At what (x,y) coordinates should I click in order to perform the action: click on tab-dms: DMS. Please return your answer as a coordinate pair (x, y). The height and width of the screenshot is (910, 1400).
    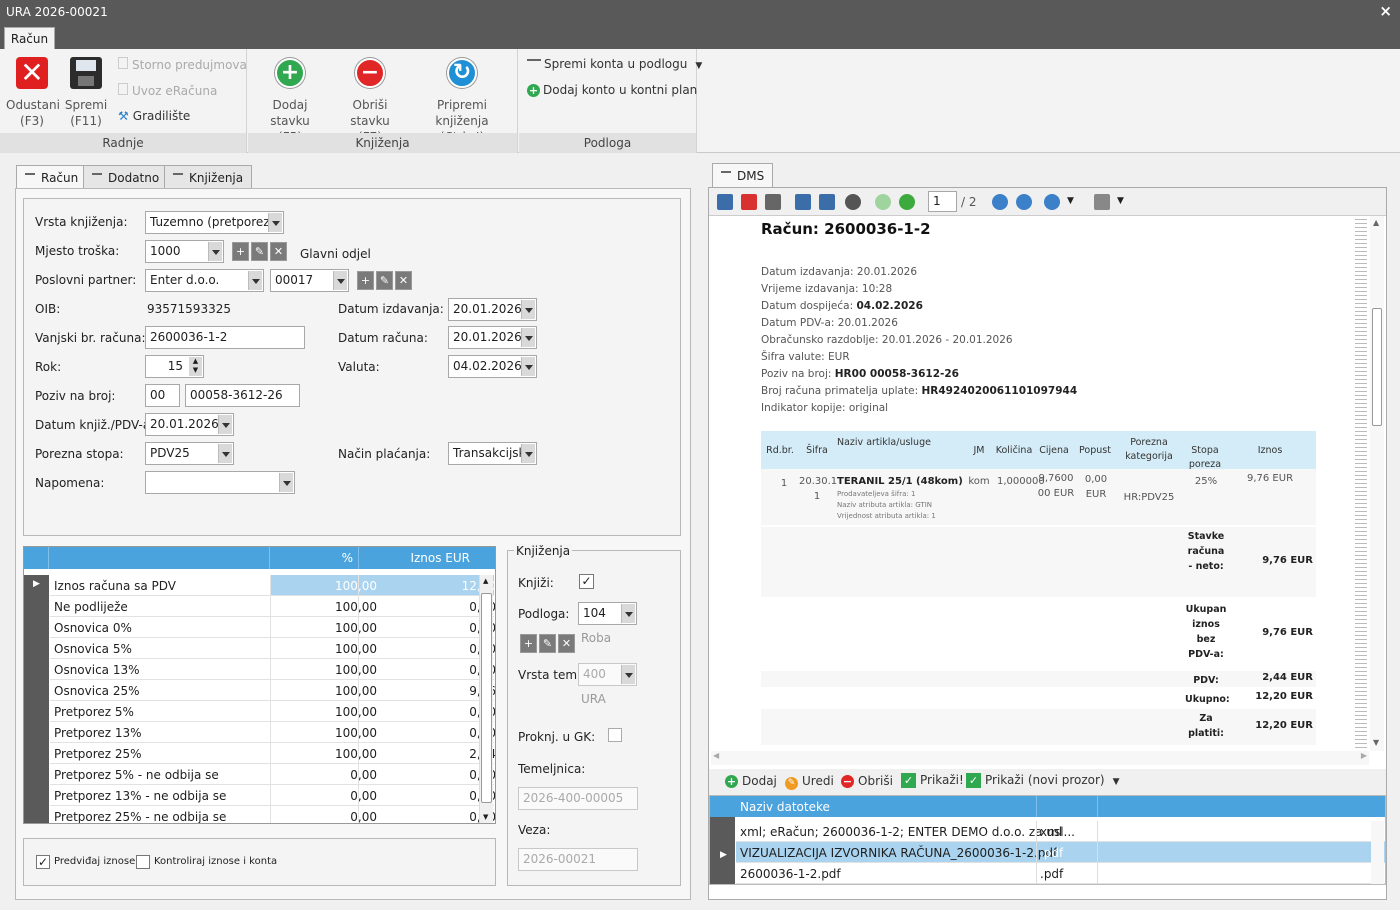
    Looking at the image, I should click on (743, 176).